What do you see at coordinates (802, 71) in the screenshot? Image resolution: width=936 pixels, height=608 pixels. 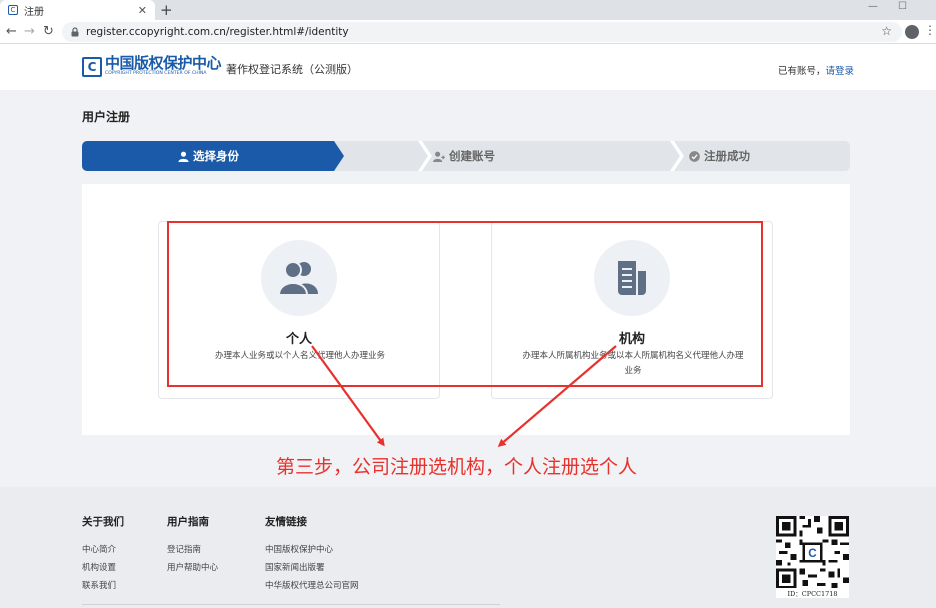 I see `account-prompt: 已有账号，` at bounding box center [802, 71].